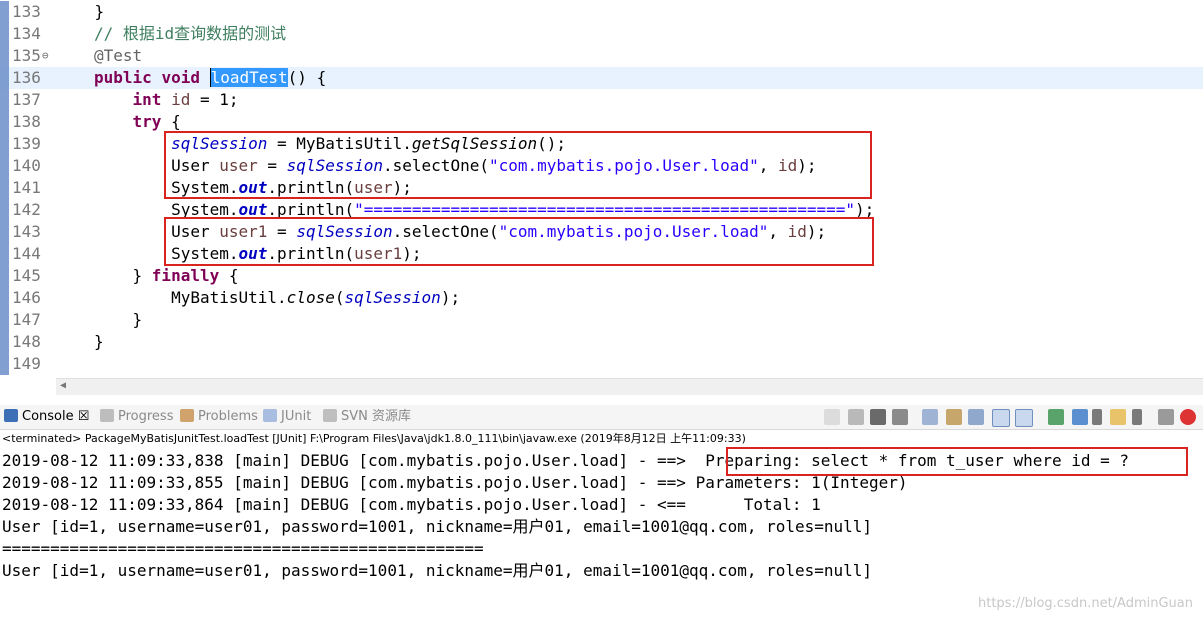 The image size is (1203, 624). I want to click on svn-icon, so click(330, 415).